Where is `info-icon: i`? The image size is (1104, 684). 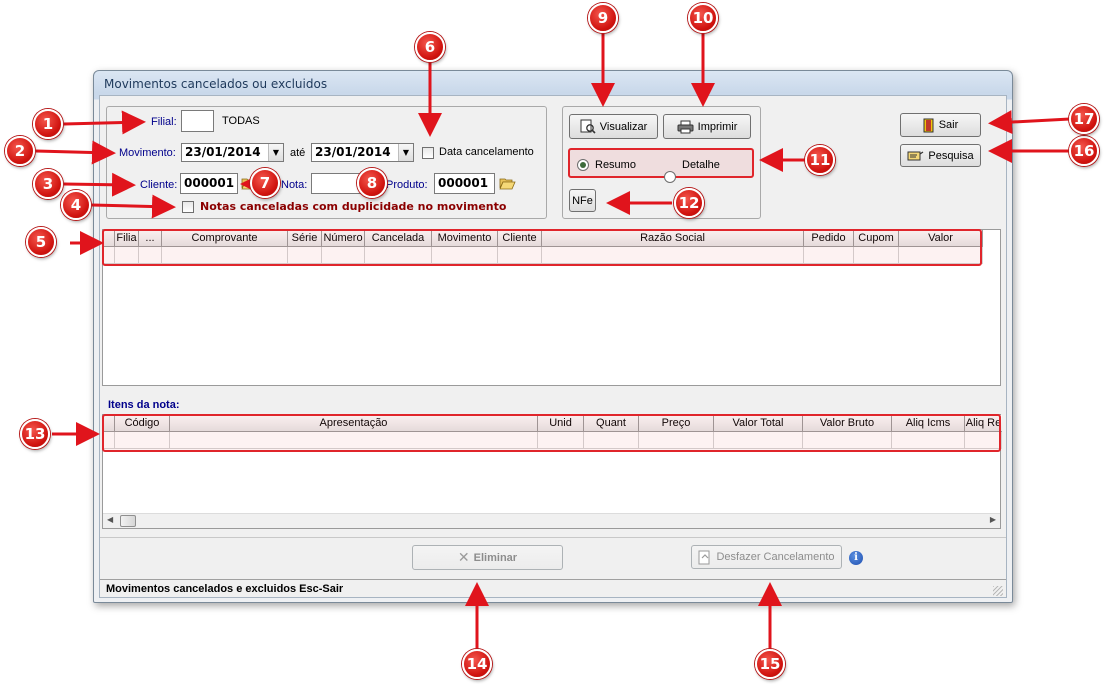
info-icon: i is located at coordinates (856, 558).